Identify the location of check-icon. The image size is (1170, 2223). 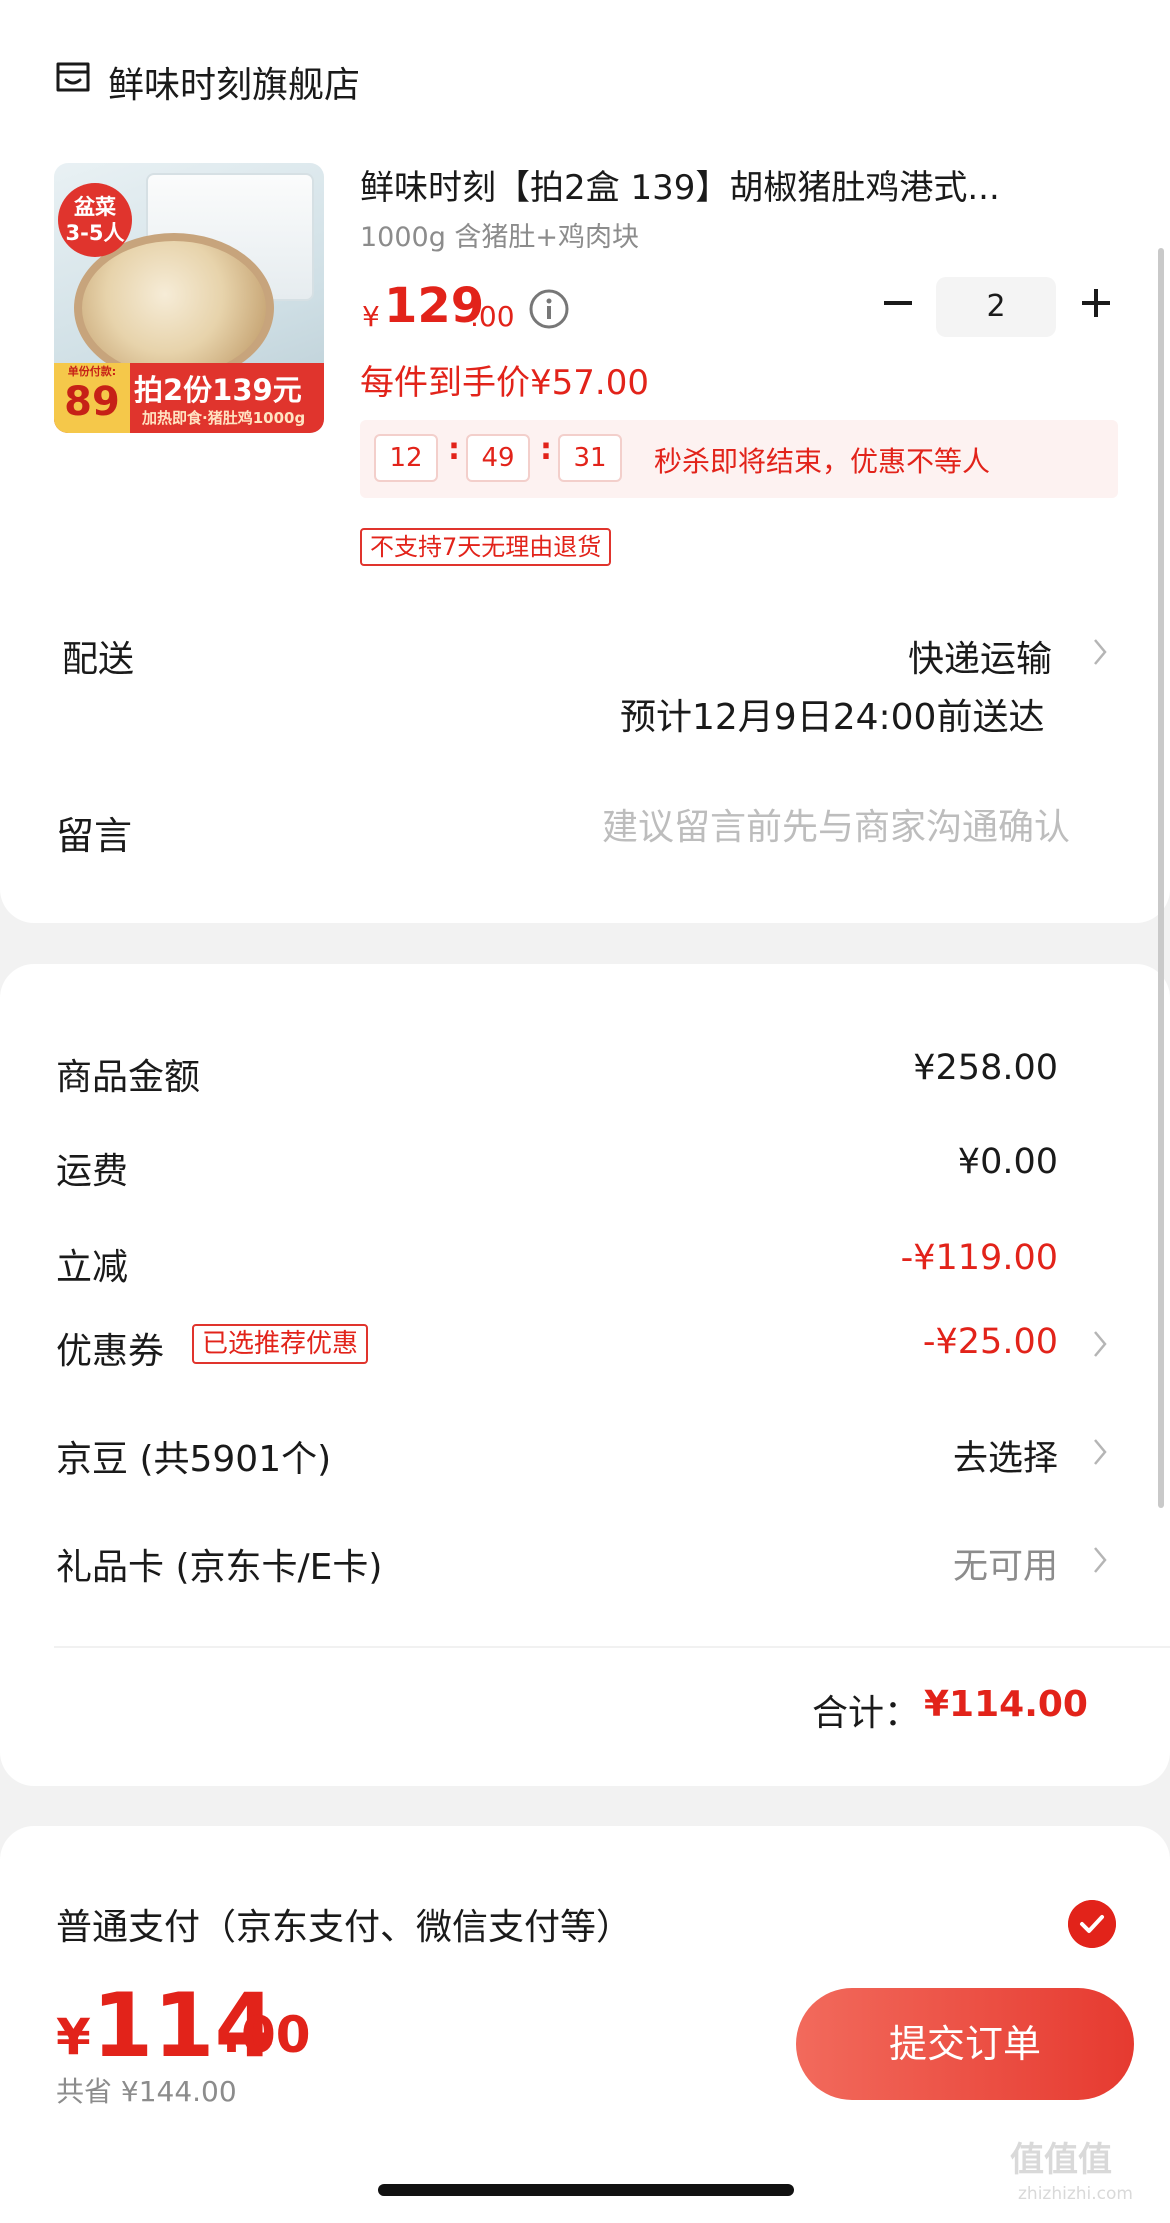
(1092, 1924).